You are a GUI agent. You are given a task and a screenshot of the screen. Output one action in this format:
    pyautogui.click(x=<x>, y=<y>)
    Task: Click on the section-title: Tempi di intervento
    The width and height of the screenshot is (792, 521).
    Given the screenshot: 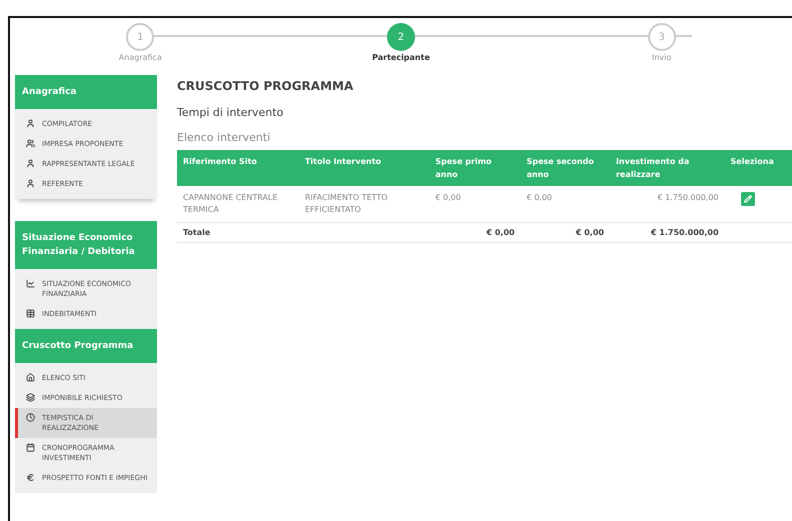 What is the action you would take?
    pyautogui.click(x=230, y=112)
    